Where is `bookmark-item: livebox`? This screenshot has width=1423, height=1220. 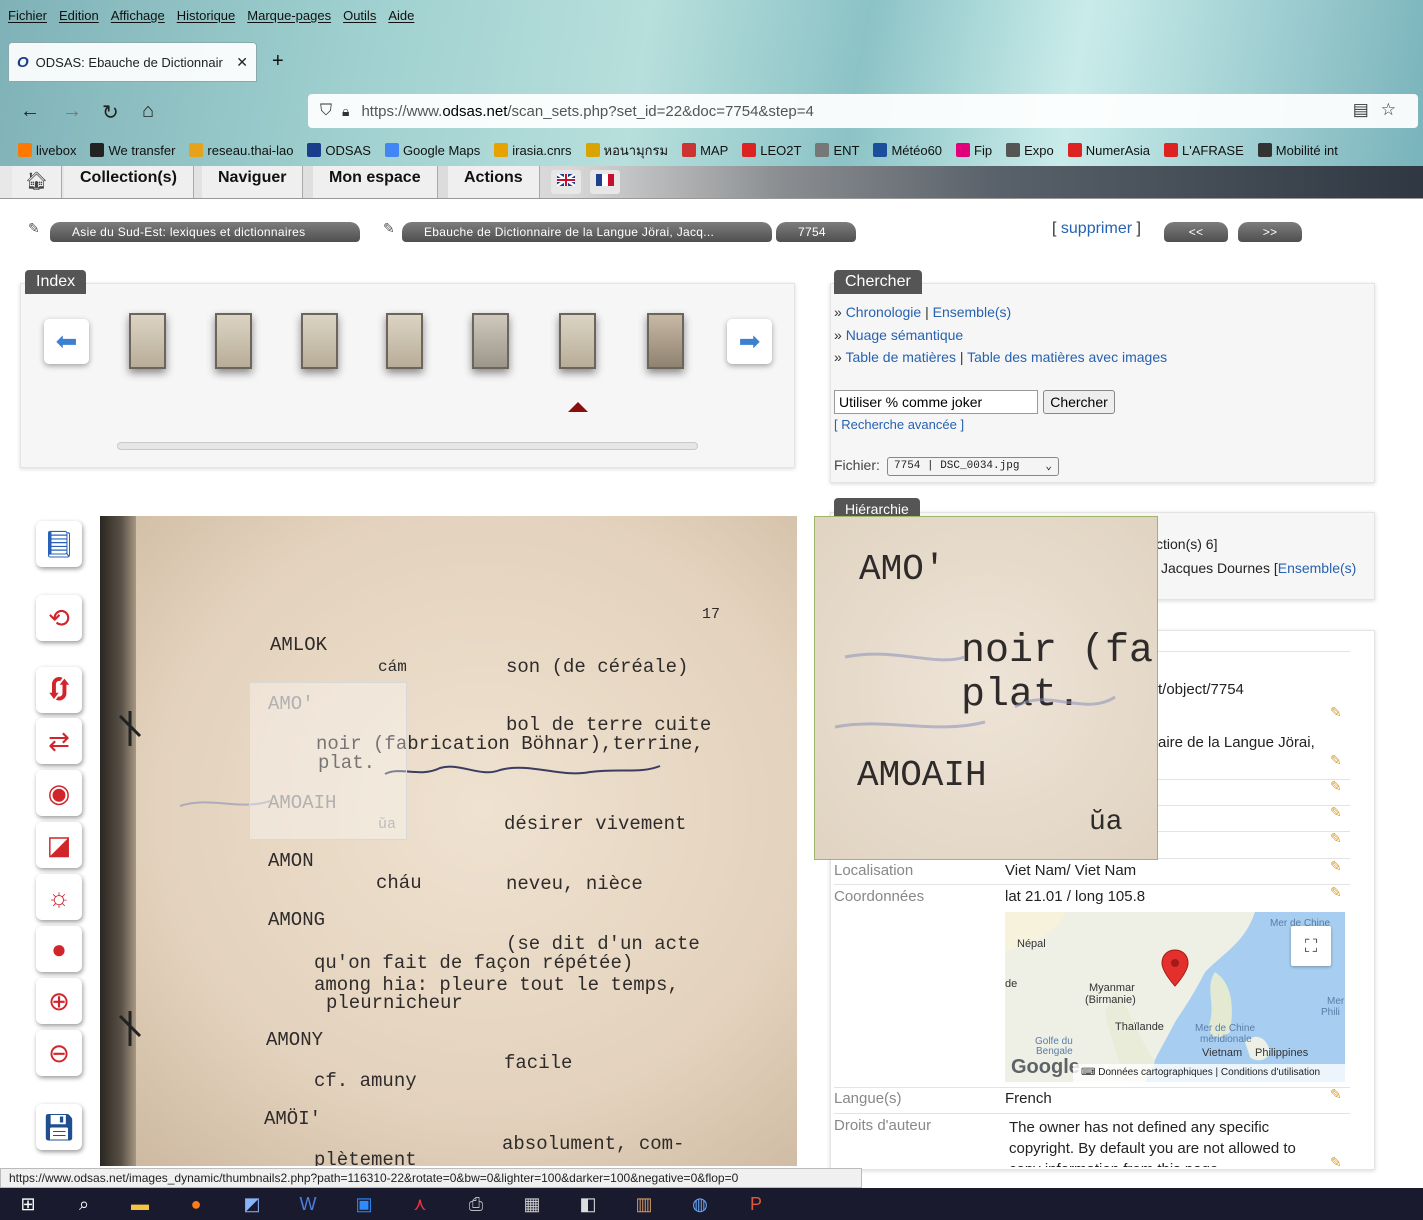
bookmark-item: livebox is located at coordinates (47, 150).